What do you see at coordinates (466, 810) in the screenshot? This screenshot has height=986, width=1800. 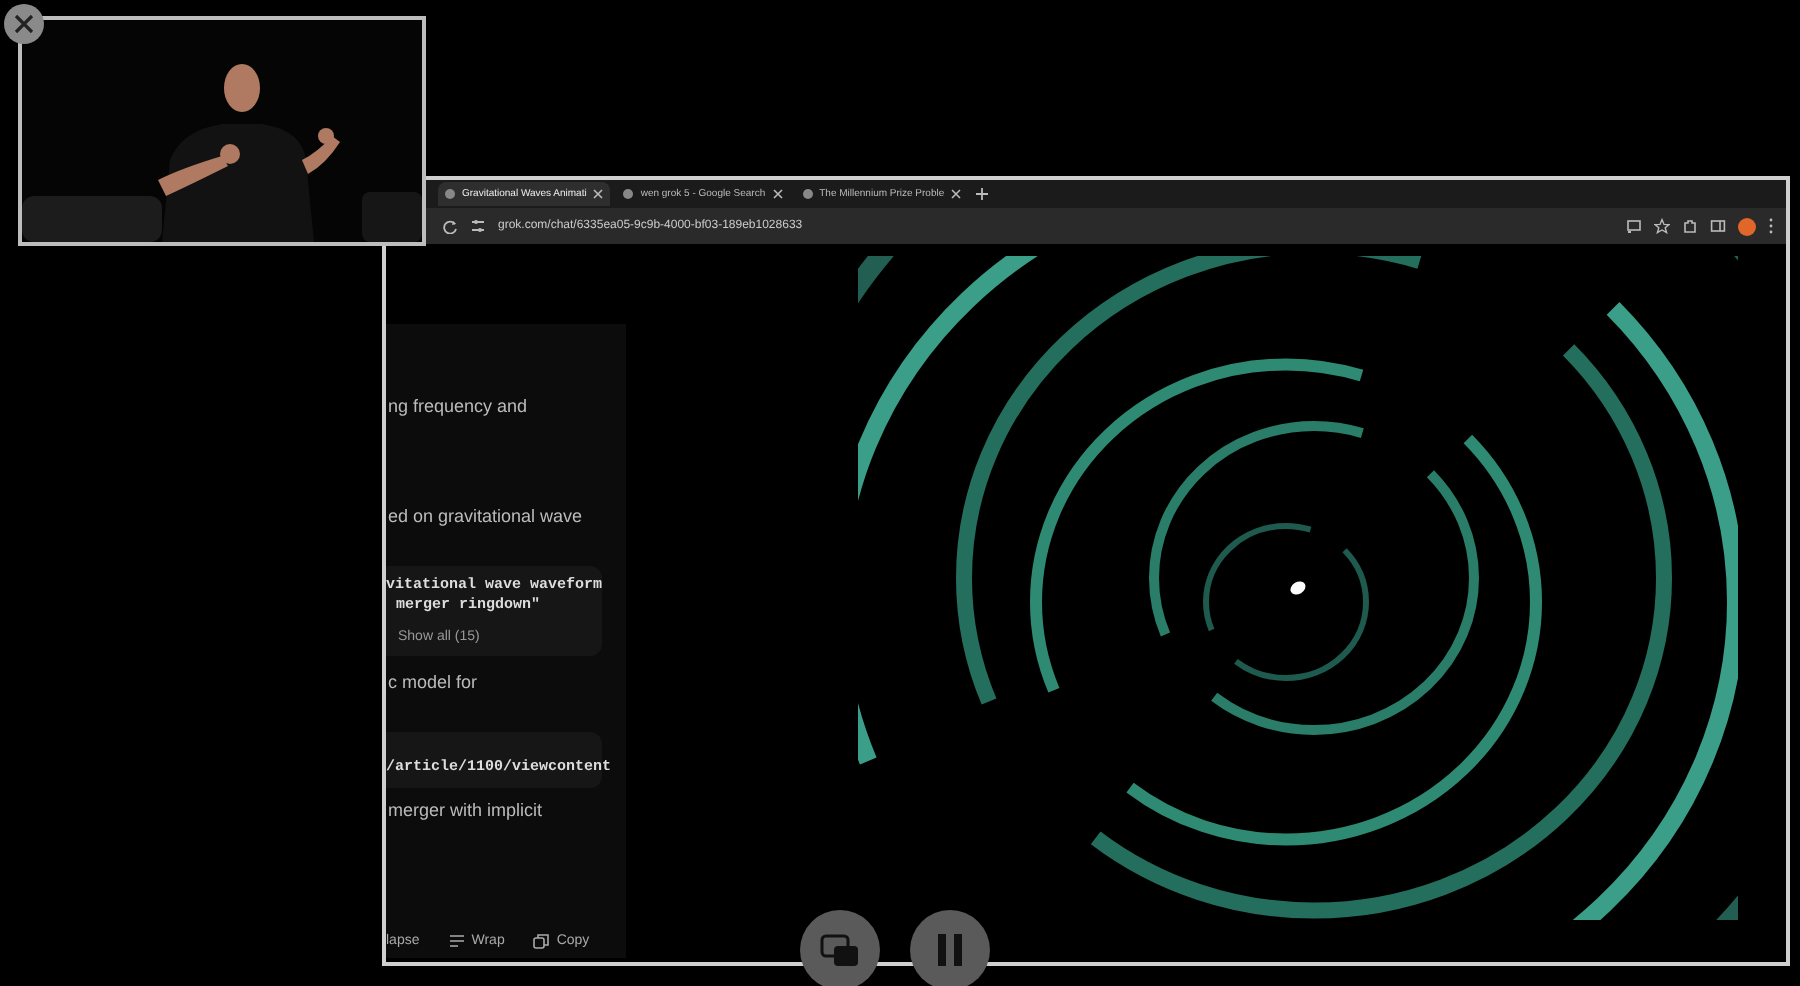 I see `chat-text: merger with implicit` at bounding box center [466, 810].